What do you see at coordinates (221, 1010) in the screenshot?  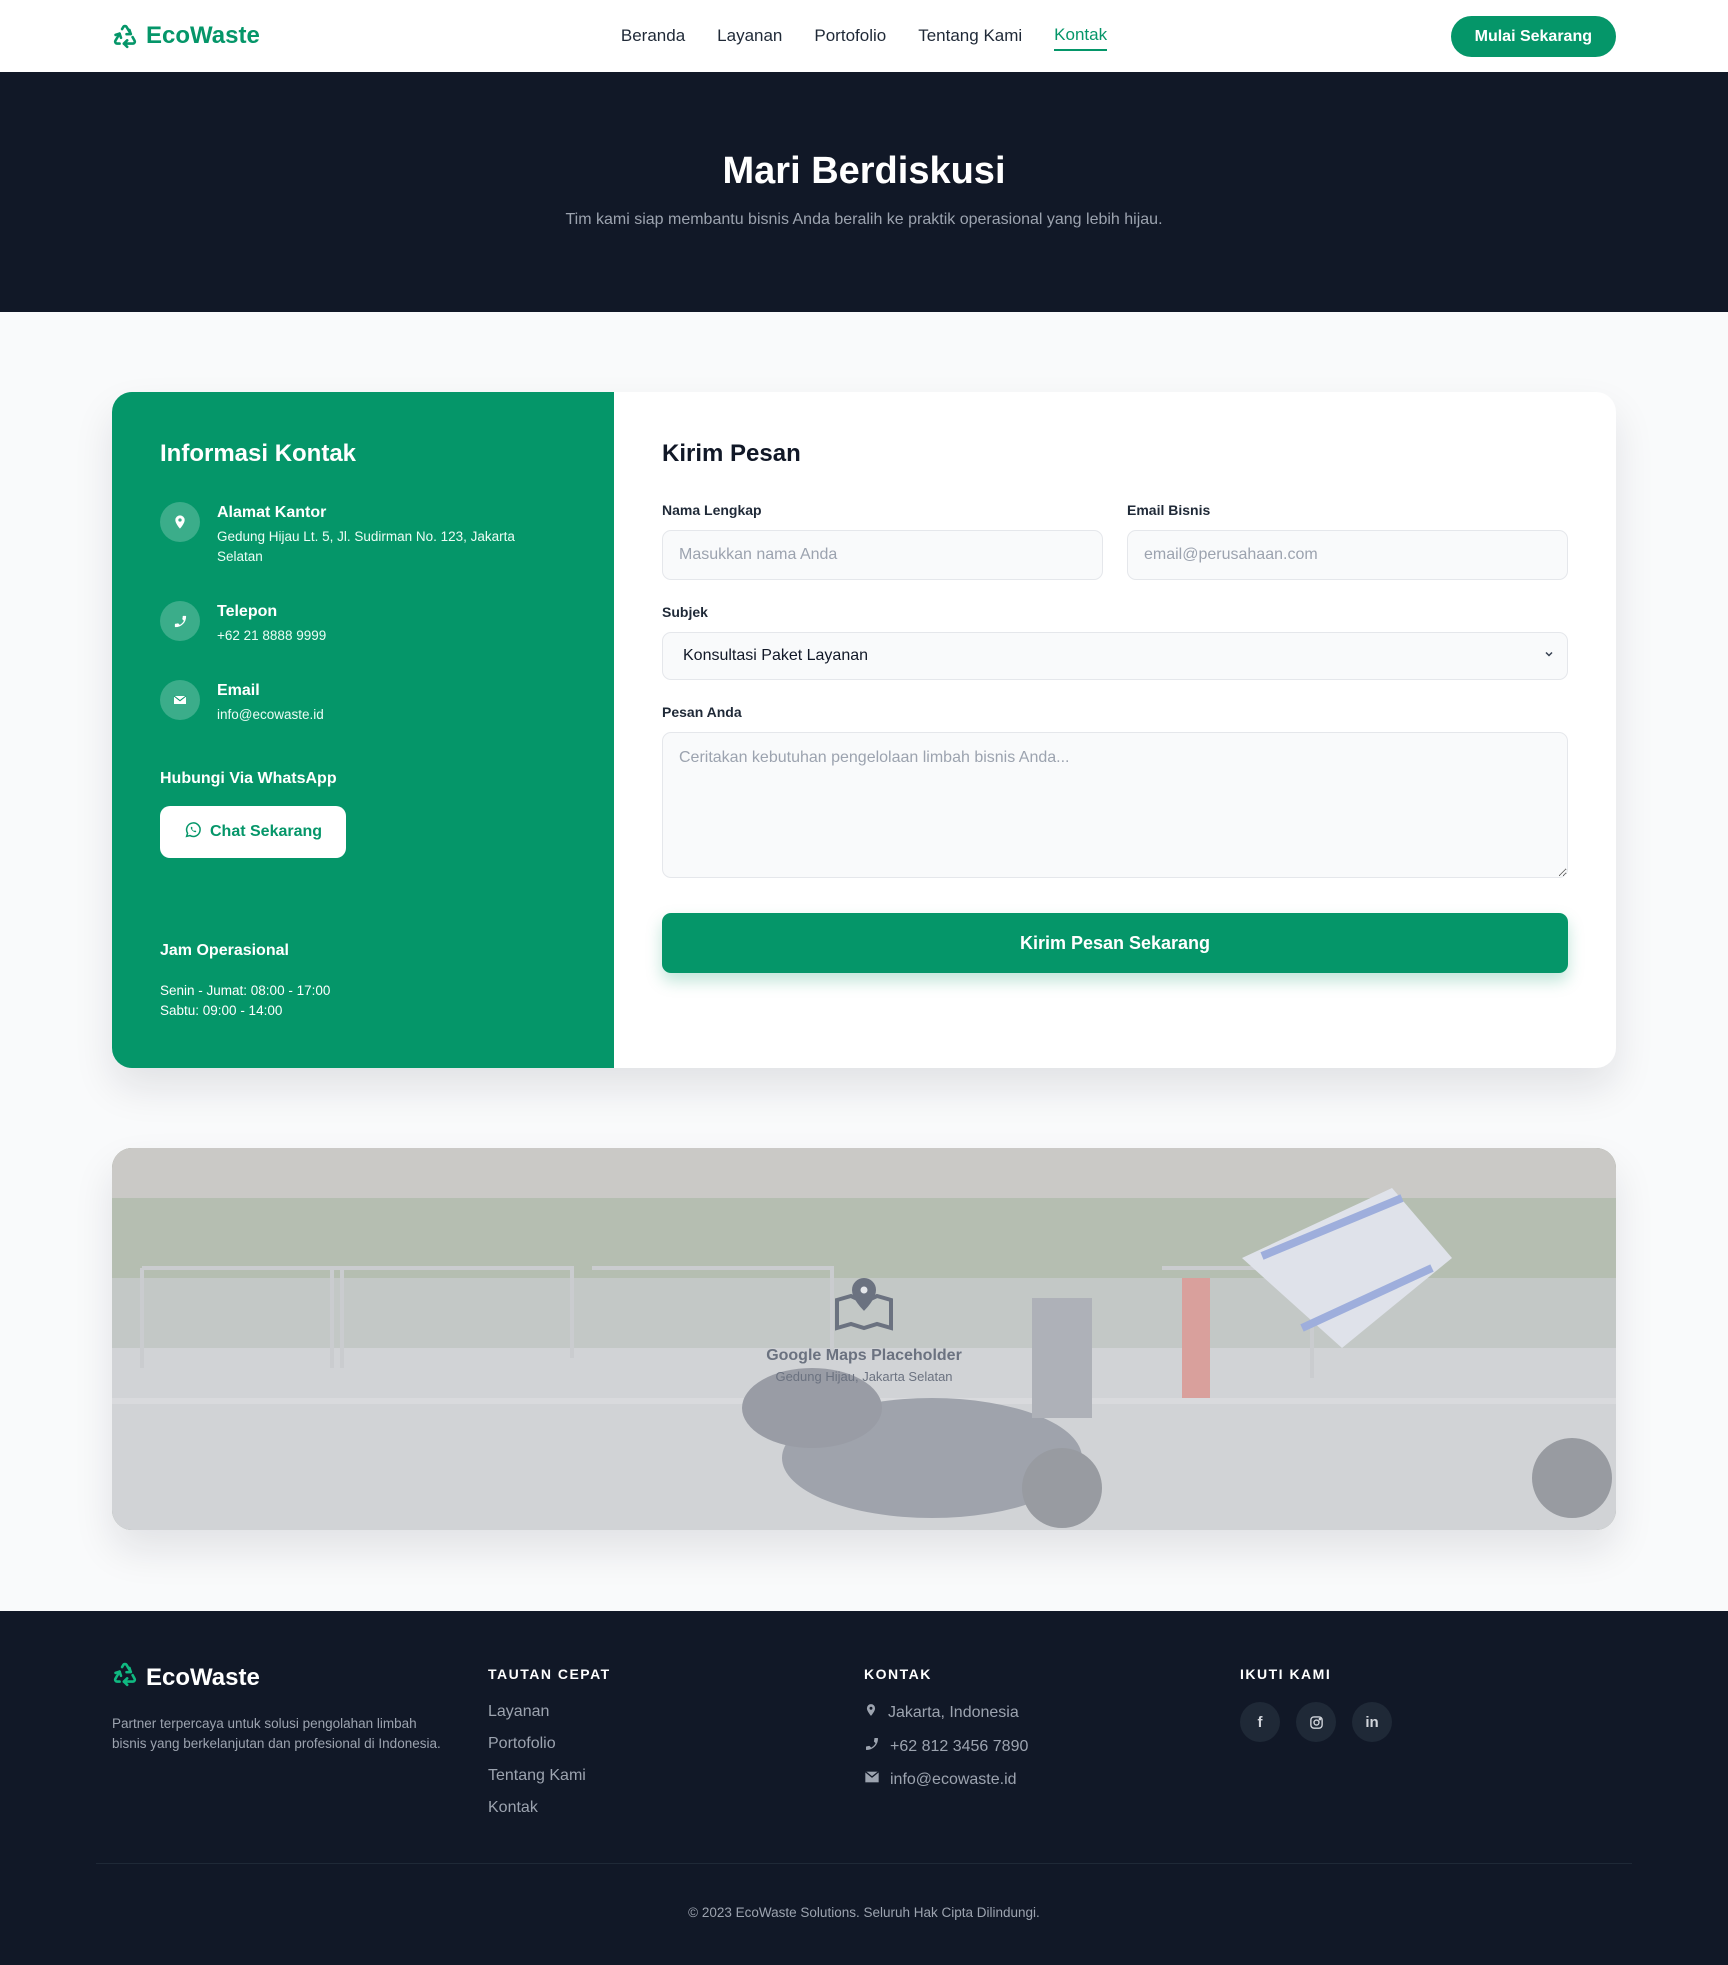 I see `hours-saturday: Sabtu: 09:00 - 14:00` at bounding box center [221, 1010].